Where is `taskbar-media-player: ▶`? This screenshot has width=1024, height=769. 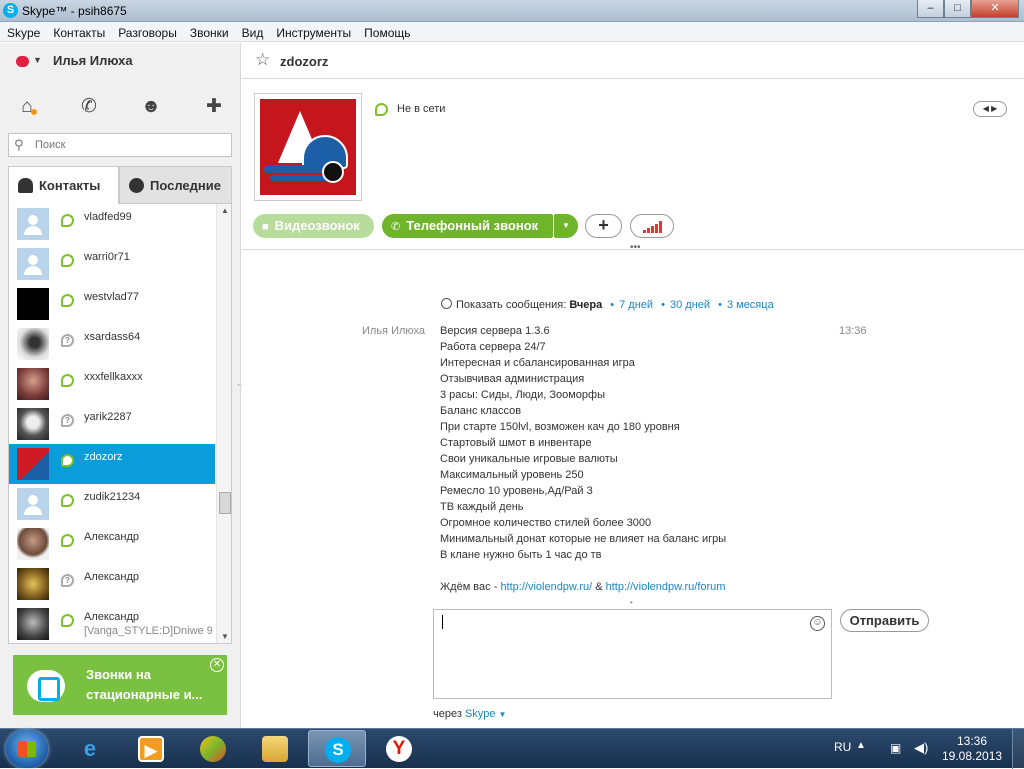 taskbar-media-player: ▶ is located at coordinates (151, 748).